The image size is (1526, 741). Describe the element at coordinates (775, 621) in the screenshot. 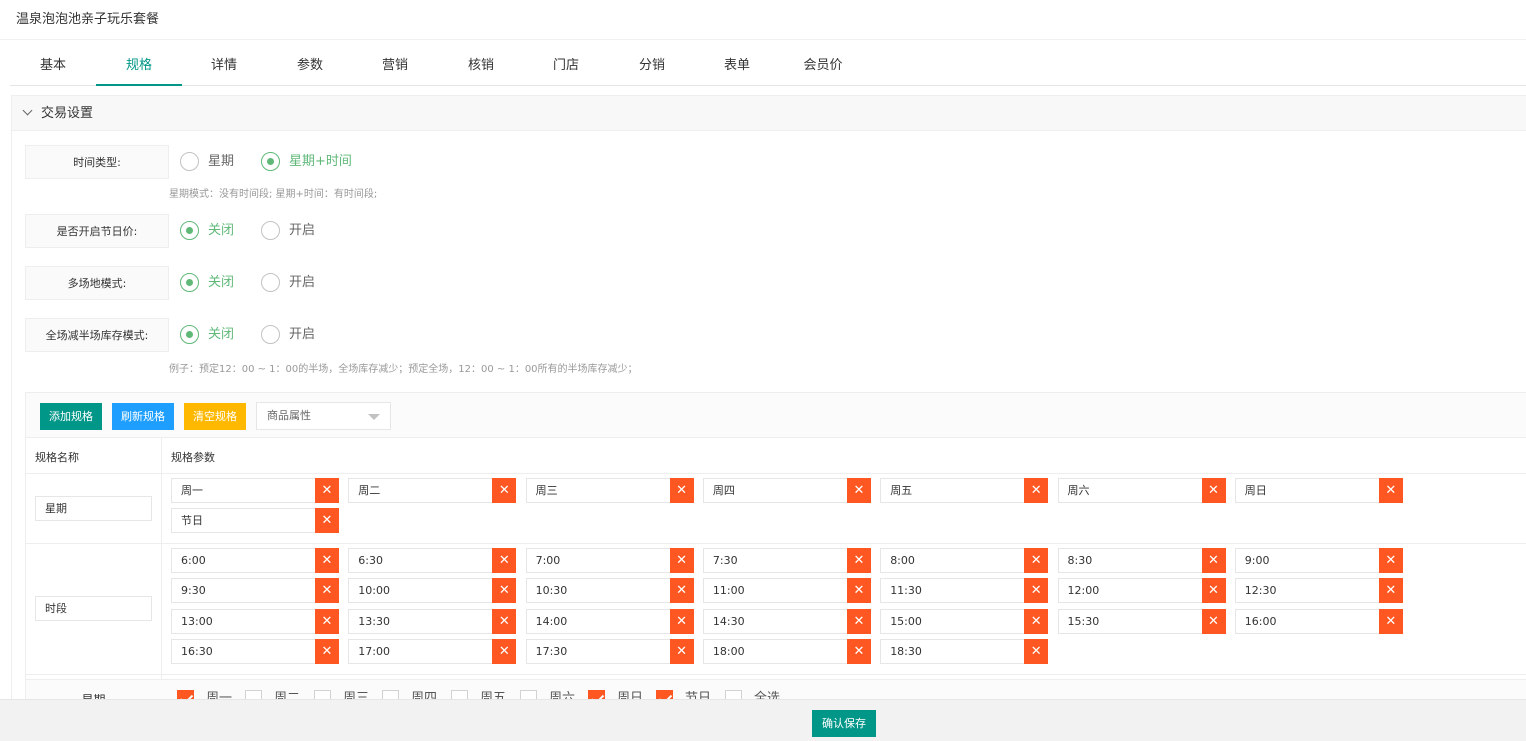

I see `spec-value-input: 14:30` at that location.